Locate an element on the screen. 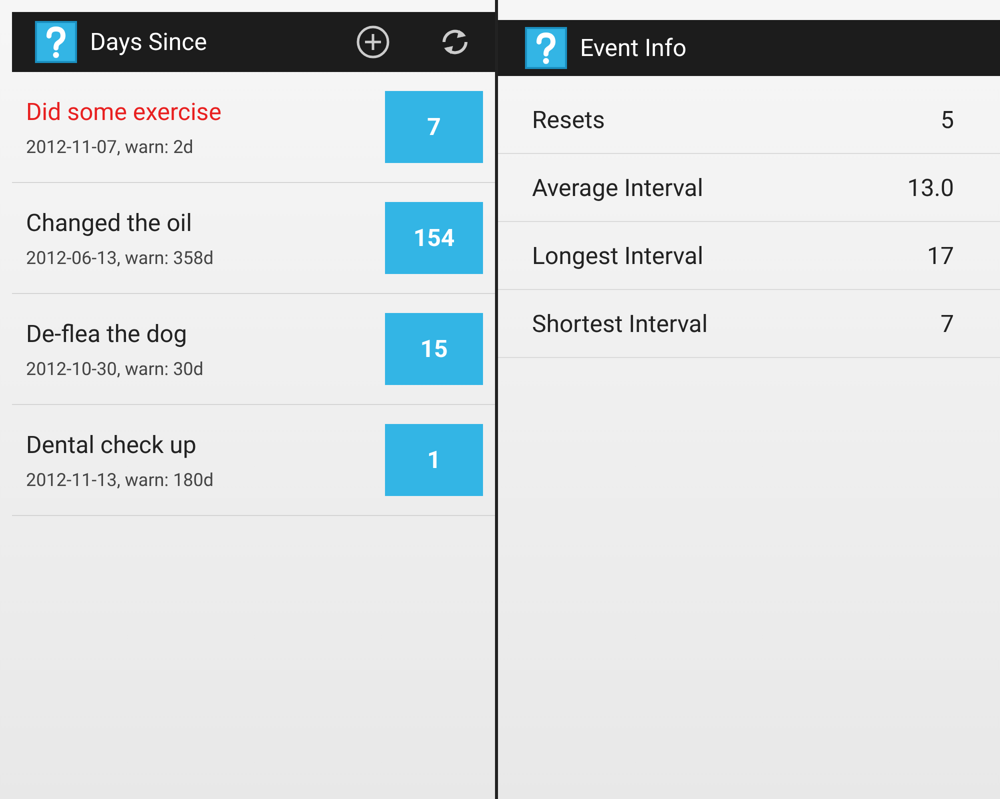 This screenshot has width=1000, height=799. event-detail: 2012-11-07, warn: 2d is located at coordinates (110, 148).